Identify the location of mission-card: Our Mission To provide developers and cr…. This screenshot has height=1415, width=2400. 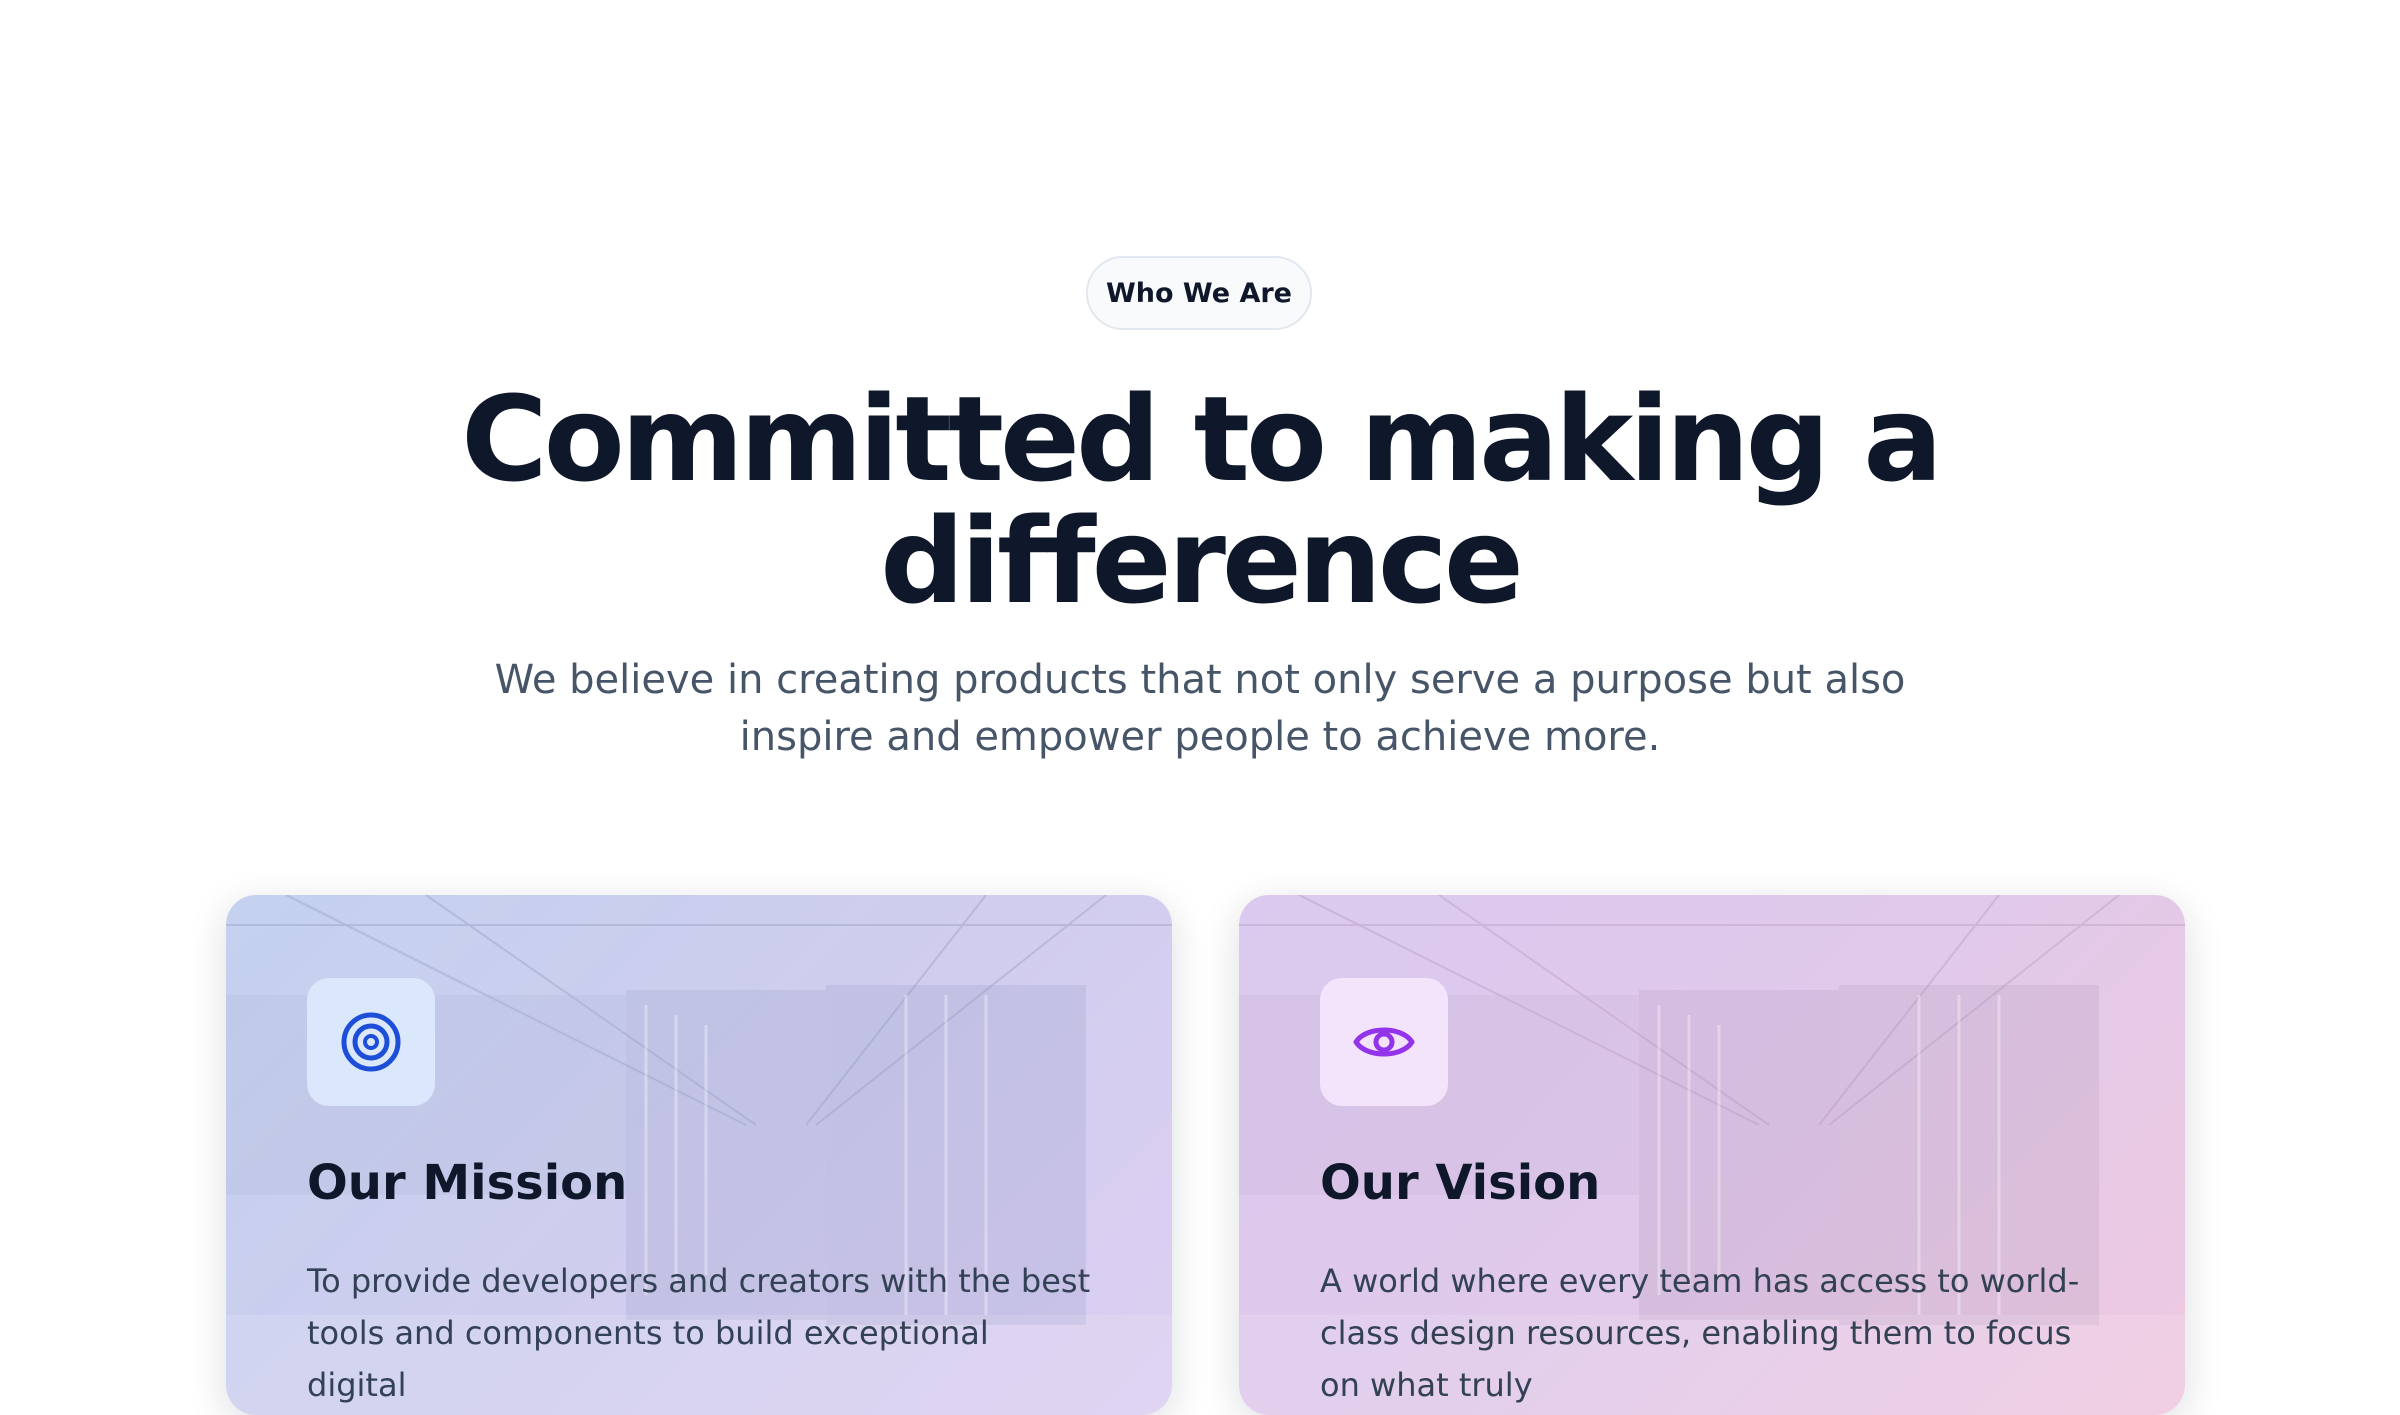
(699, 1155).